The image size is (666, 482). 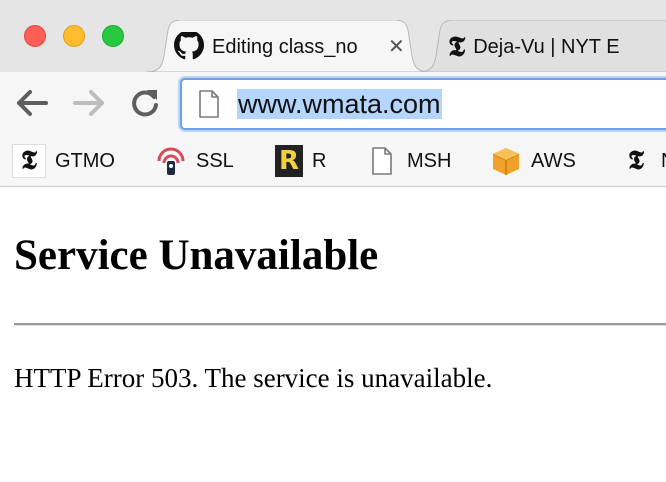 I want to click on forward-arrow-icon, so click(x=88, y=103).